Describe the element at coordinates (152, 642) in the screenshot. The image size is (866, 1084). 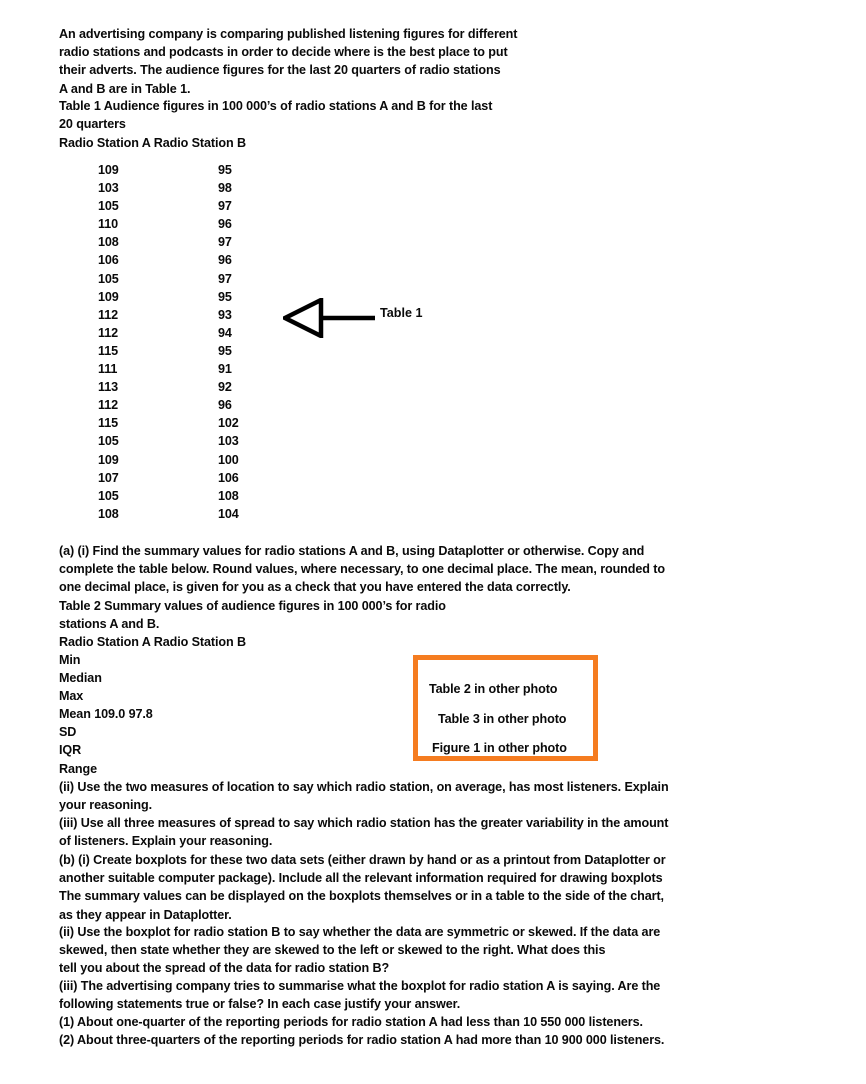
I see `table2-column-header: Radio Station A Radio Station B` at that location.